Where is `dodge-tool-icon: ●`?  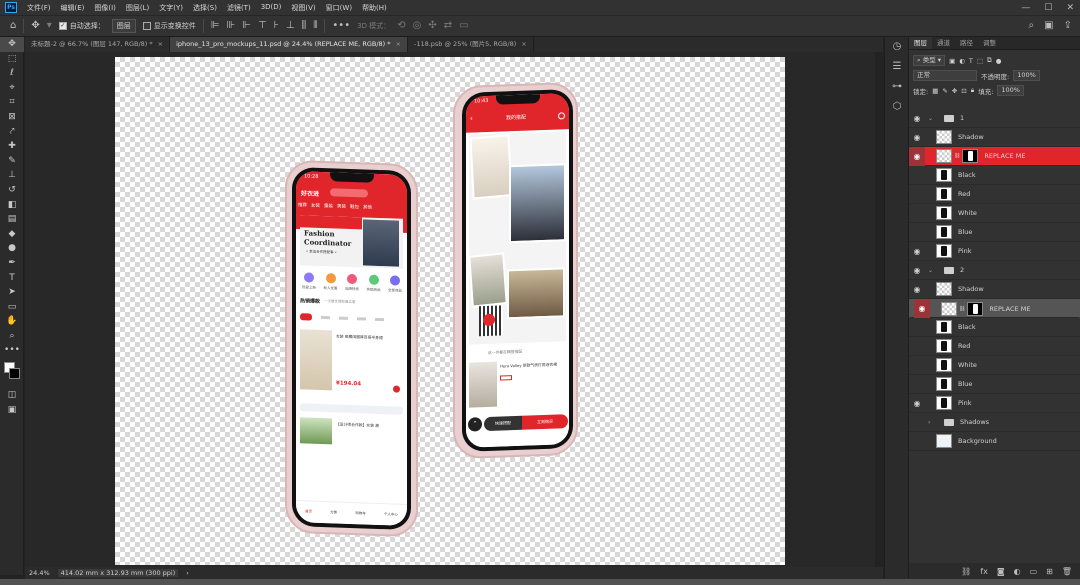 dodge-tool-icon: ● is located at coordinates (12, 248).